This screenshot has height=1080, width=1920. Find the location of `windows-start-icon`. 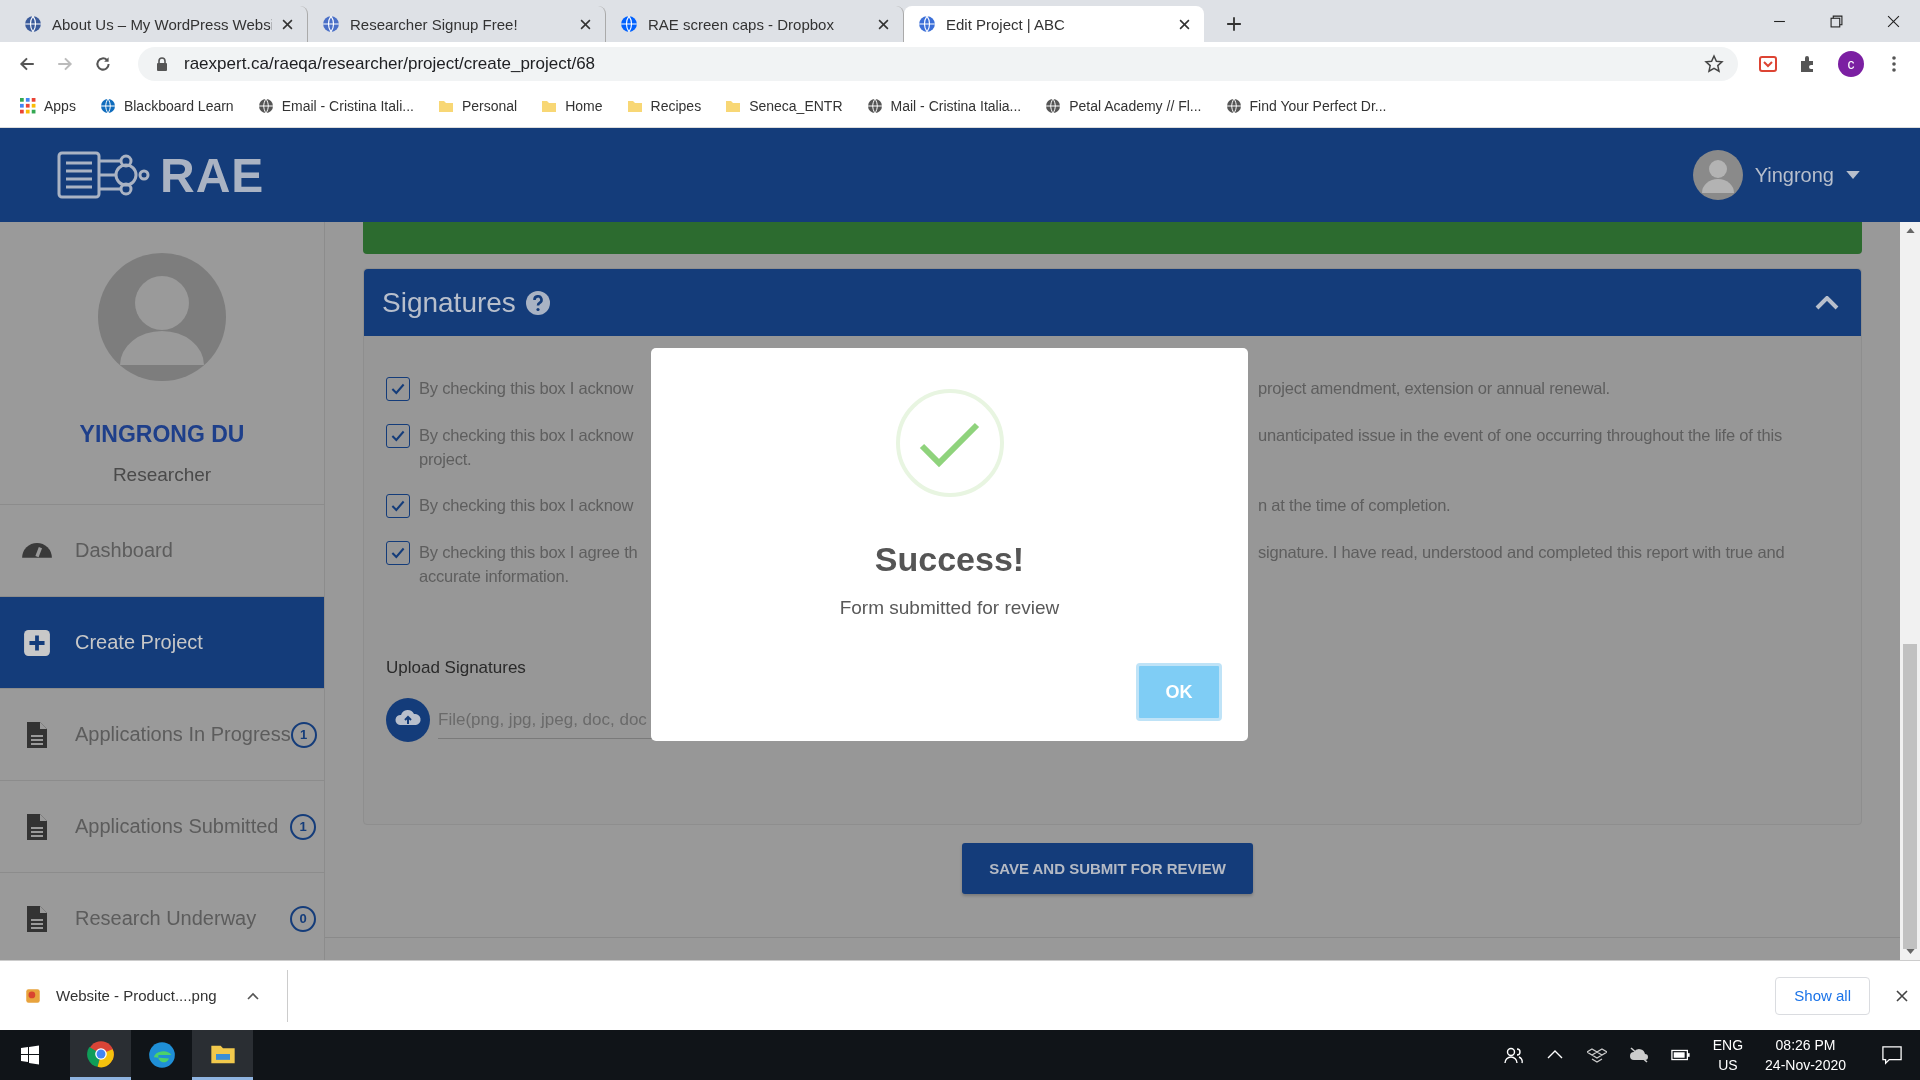

windows-start-icon is located at coordinates (30, 1055).